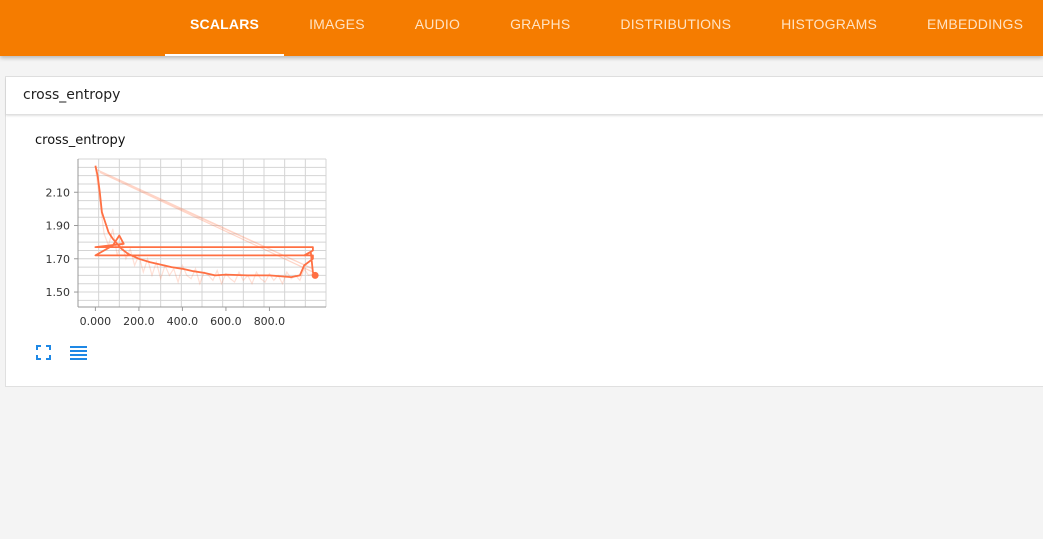  I want to click on tab-graphs: GRAPHS, so click(540, 28).